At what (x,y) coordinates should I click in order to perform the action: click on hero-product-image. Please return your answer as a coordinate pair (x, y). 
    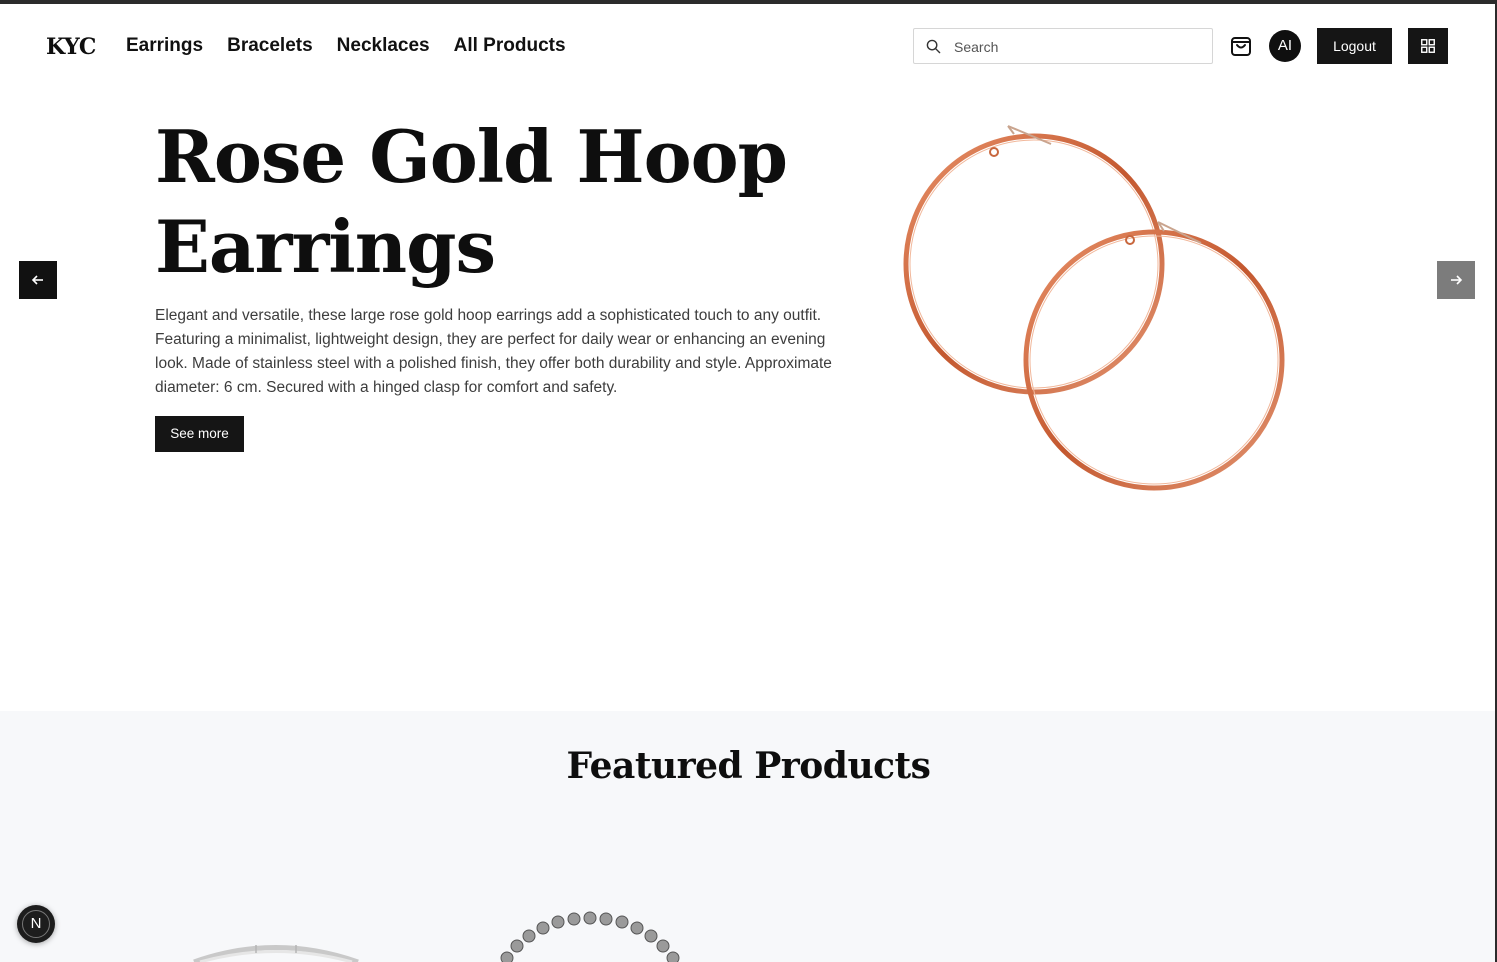
    Looking at the image, I should click on (1096, 308).